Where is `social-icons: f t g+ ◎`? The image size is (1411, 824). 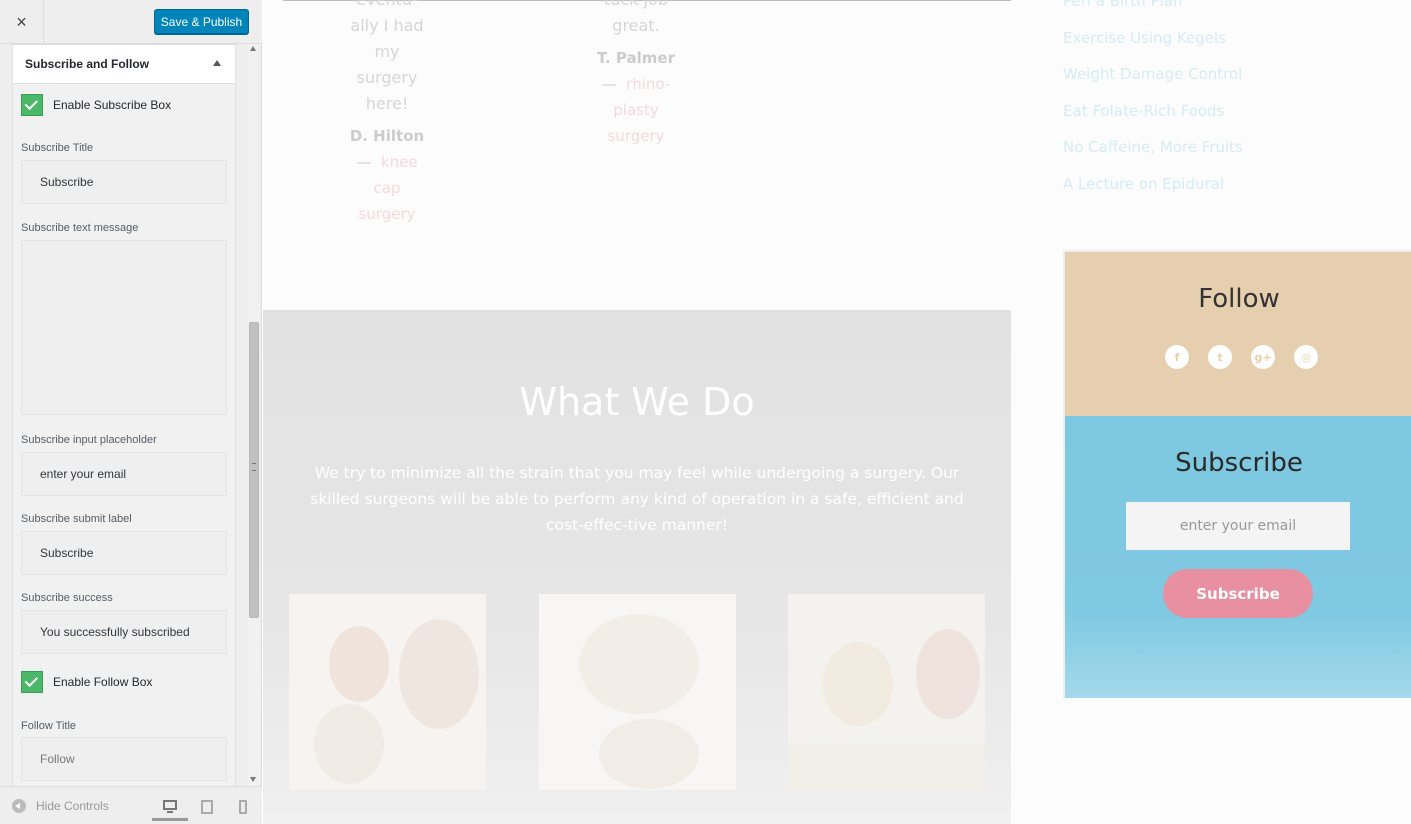
social-icons: f t g+ ◎ is located at coordinates (1251, 357).